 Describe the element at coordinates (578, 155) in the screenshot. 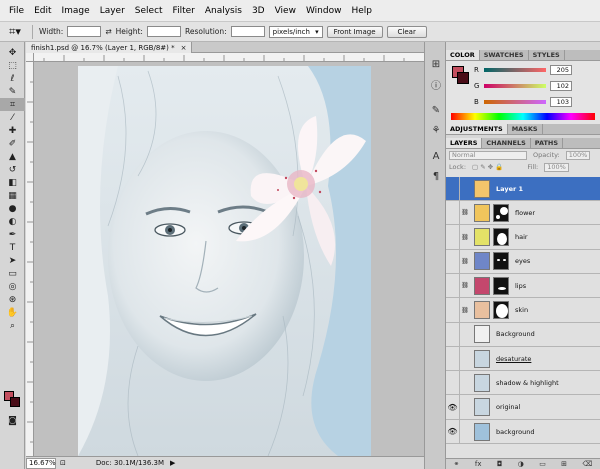

I see `opacity-field: 100%` at that location.